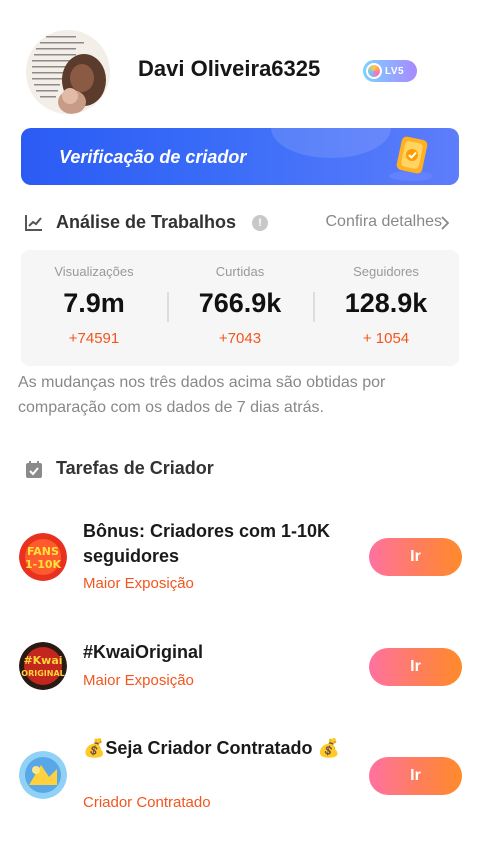  What do you see at coordinates (395, 71) in the screenshot?
I see `level-badge-label: LV5` at bounding box center [395, 71].